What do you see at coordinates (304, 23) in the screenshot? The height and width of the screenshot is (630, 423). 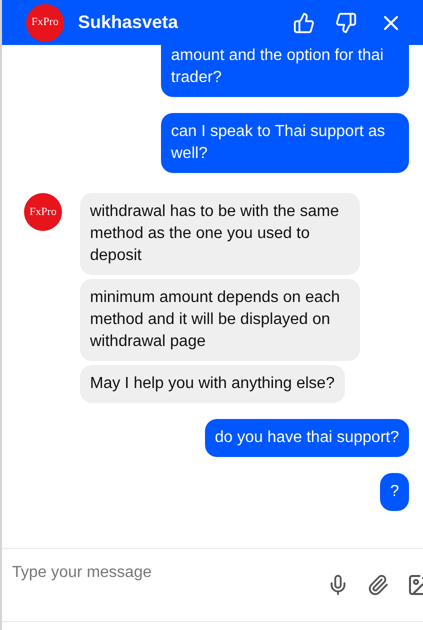 I see `thumbs-up-icon` at bounding box center [304, 23].